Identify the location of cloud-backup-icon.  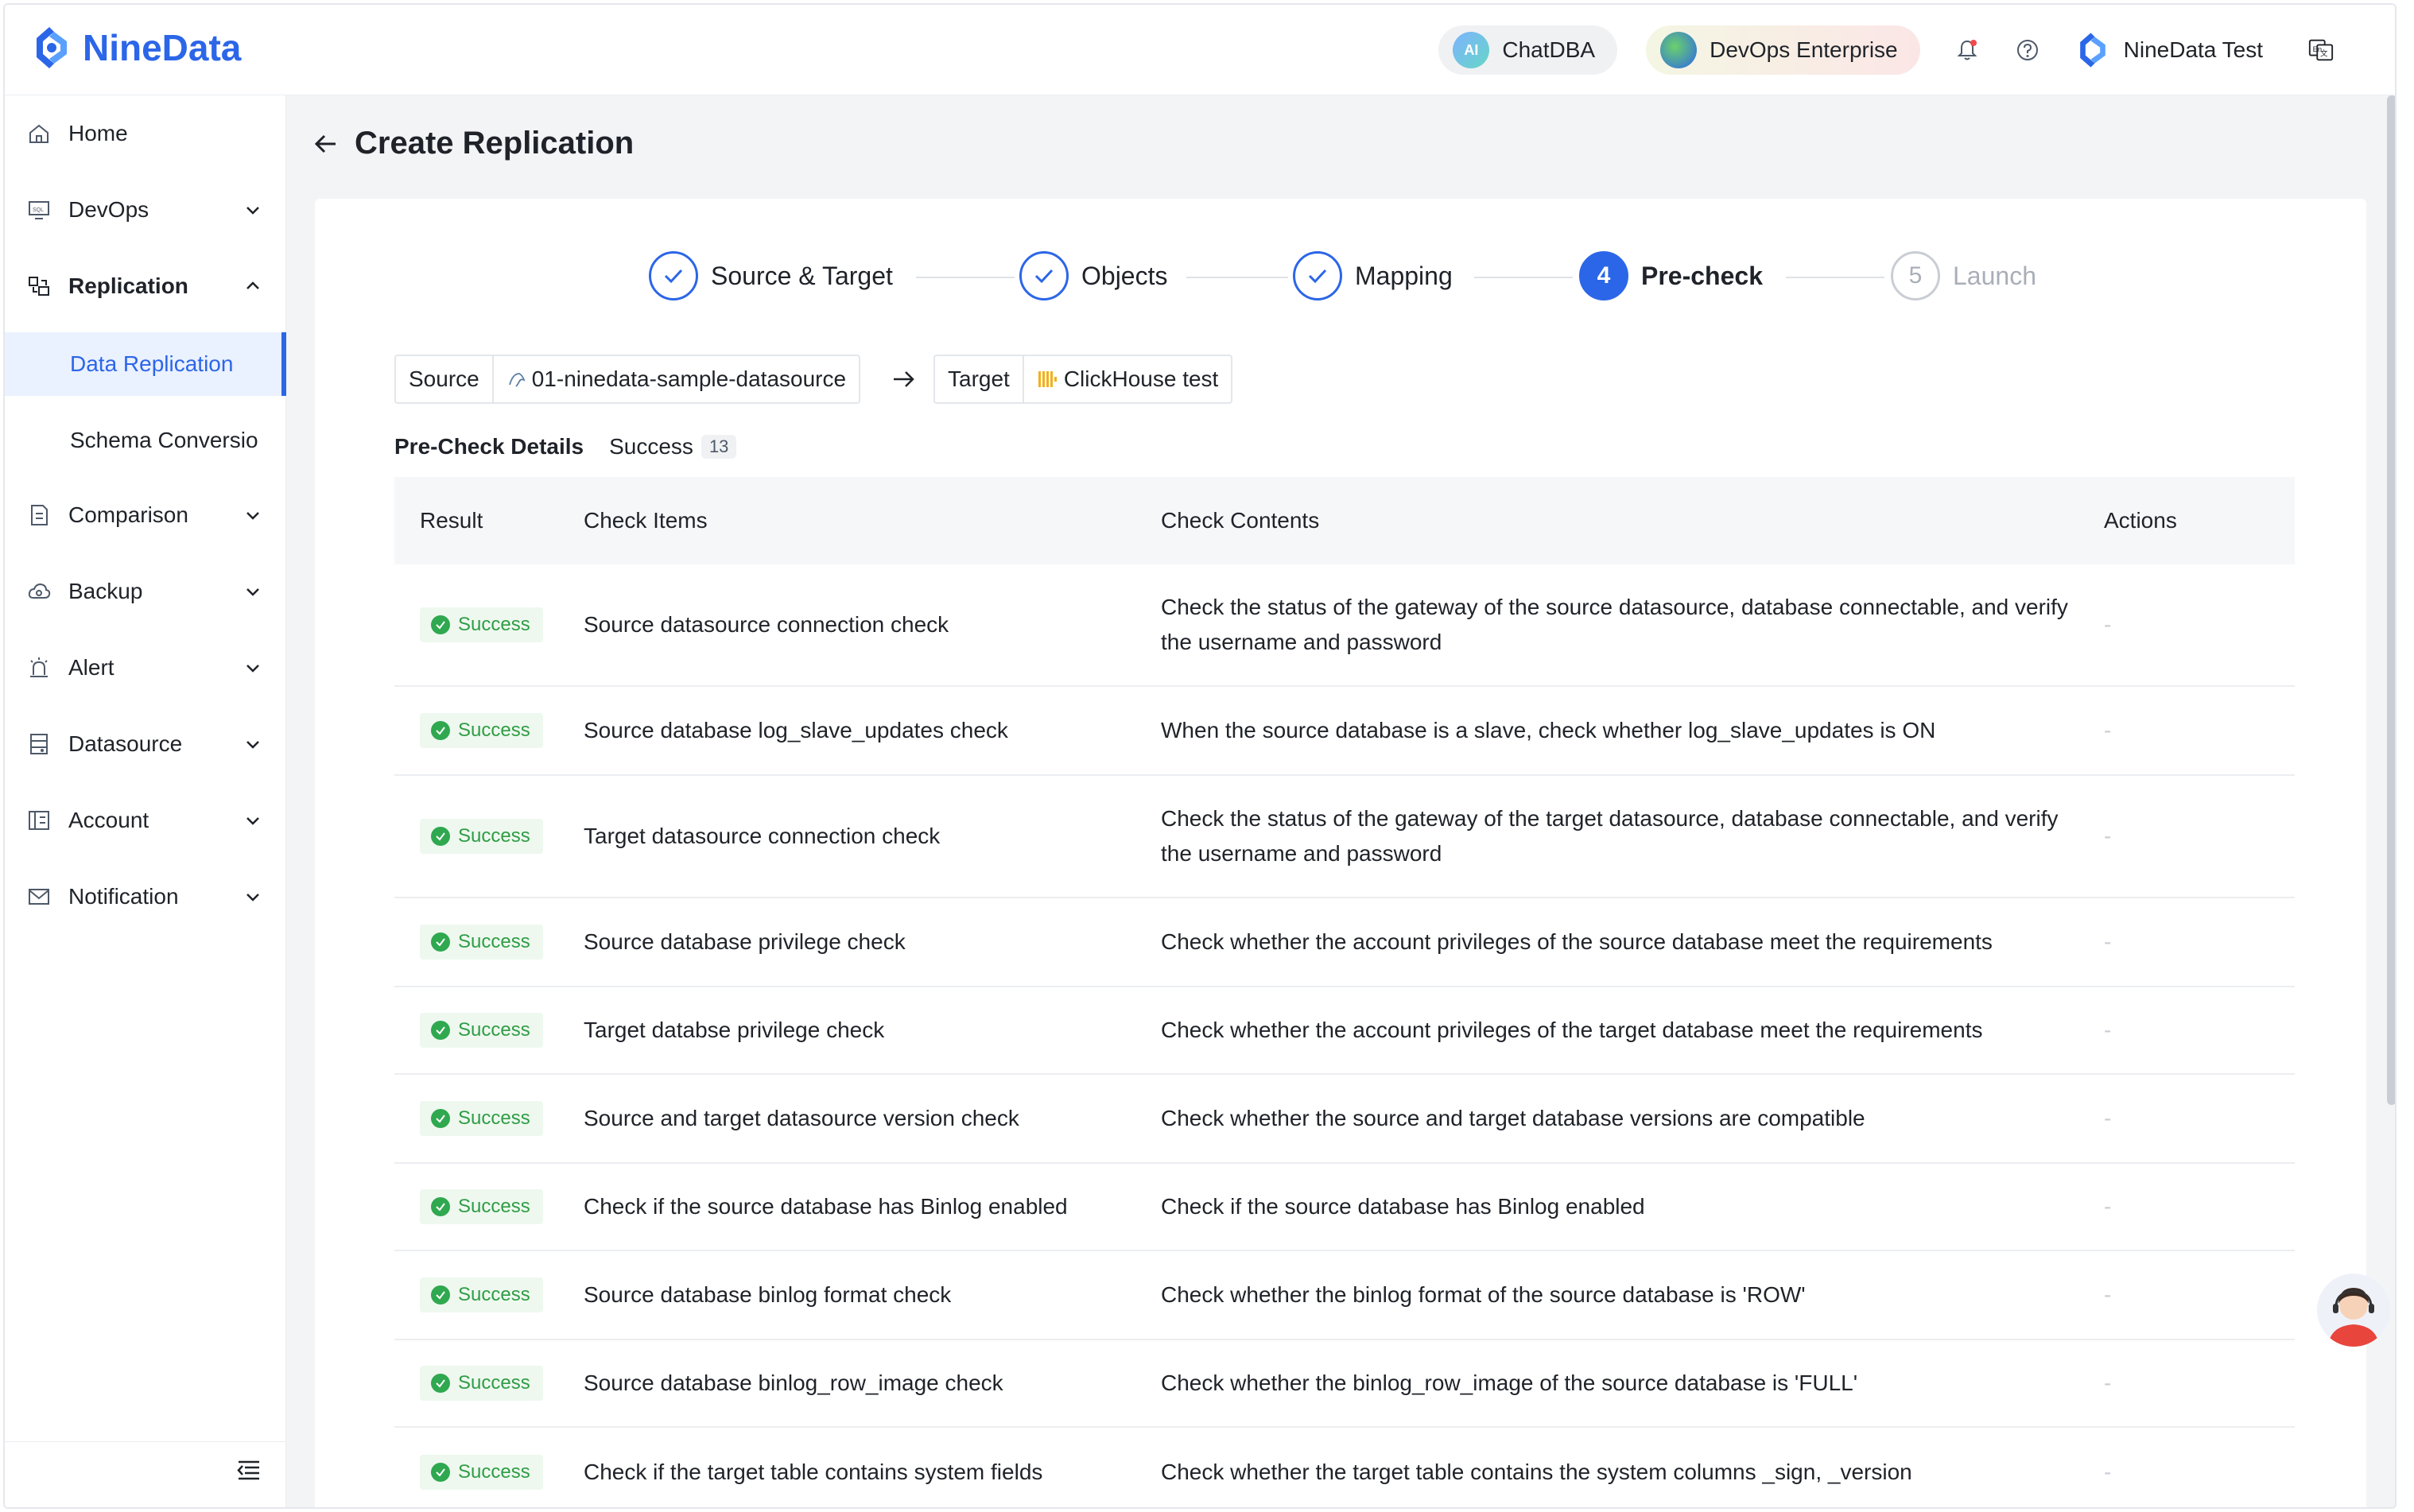
(38, 591).